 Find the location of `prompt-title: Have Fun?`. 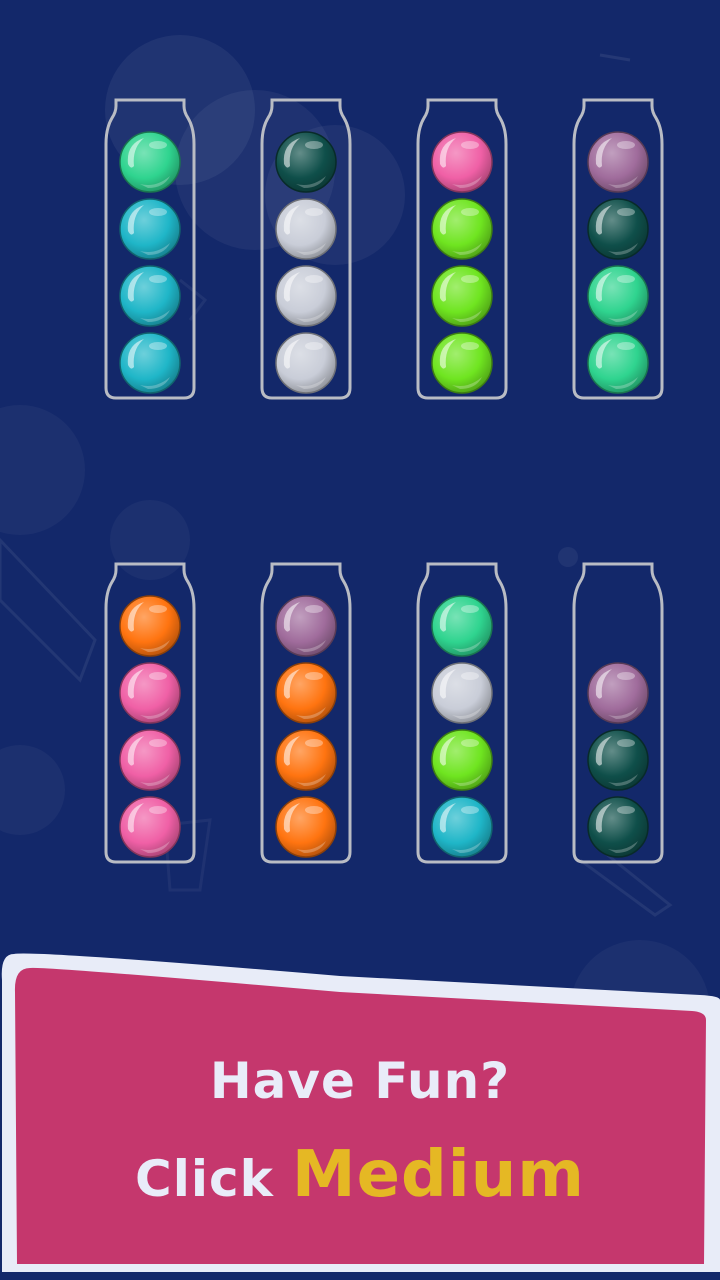

prompt-title: Have Fun? is located at coordinates (360, 1081).